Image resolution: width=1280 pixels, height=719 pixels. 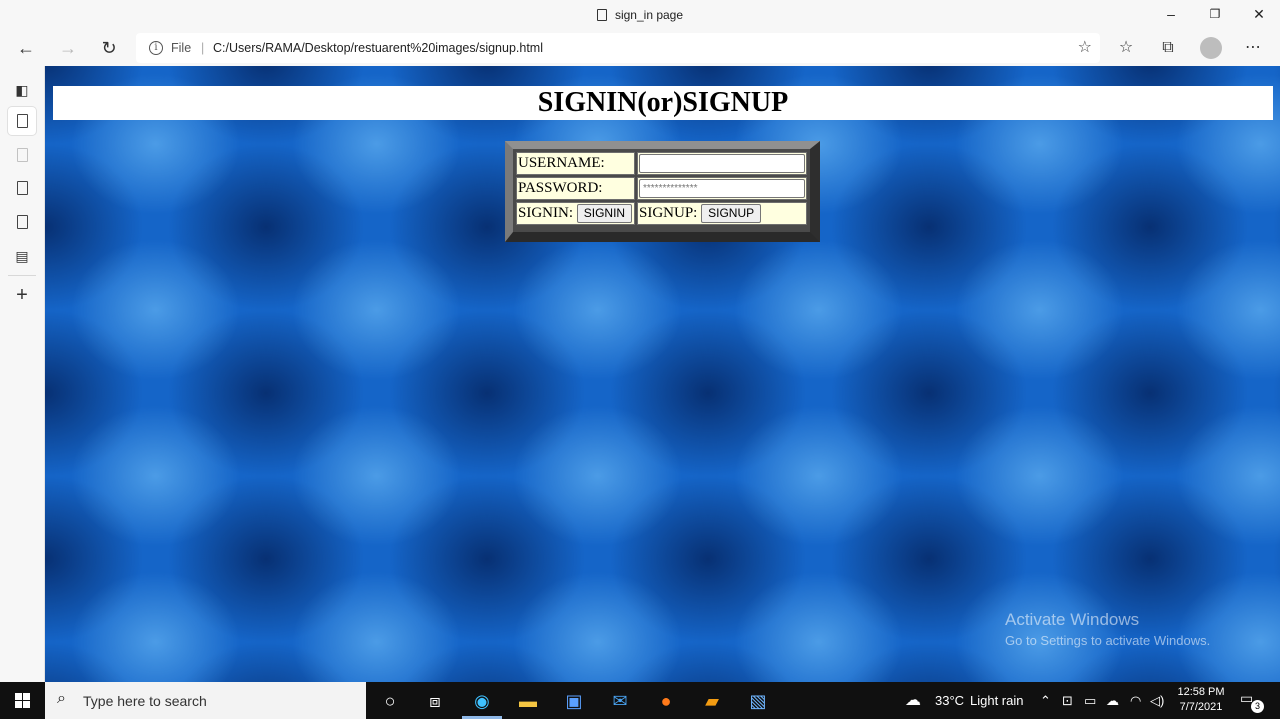 What do you see at coordinates (1108, 640) in the screenshot?
I see `watermark-line2: Go to Settings to activate Windows.` at bounding box center [1108, 640].